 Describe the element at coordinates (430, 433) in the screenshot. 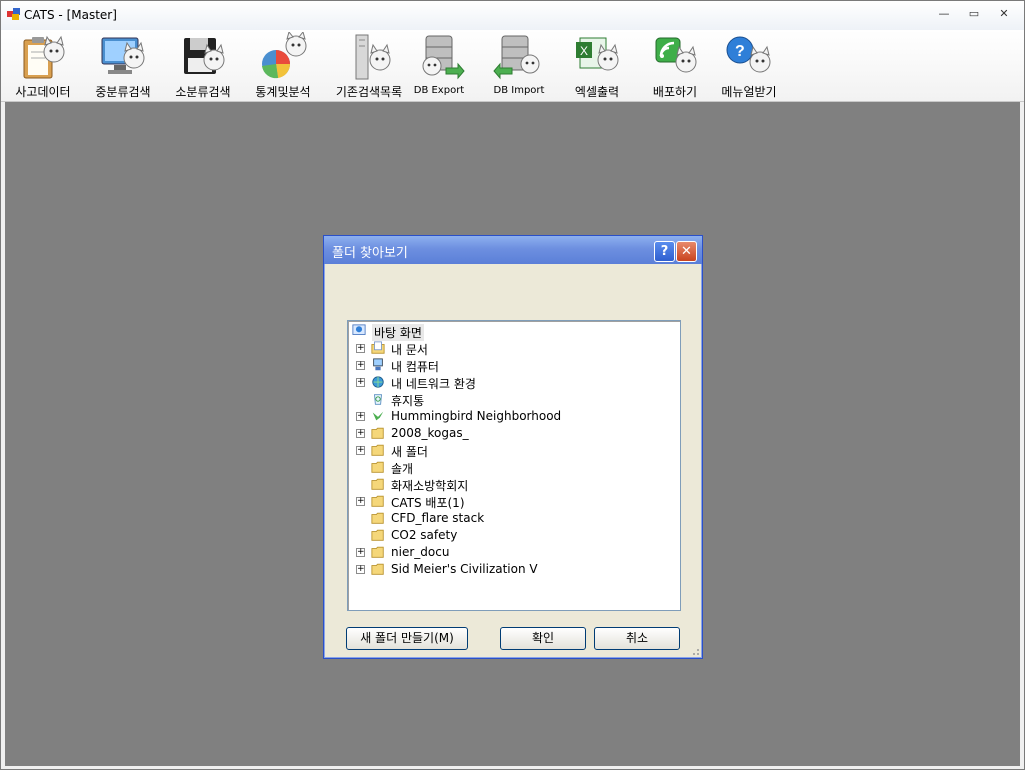

I see `tree-item-label: 2008_kogas_` at that location.